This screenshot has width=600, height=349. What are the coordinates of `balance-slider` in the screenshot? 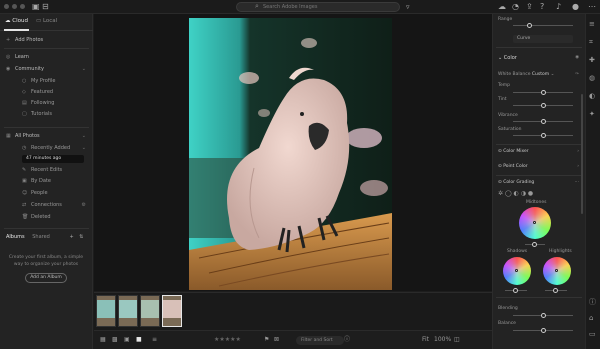 It's located at (543, 330).